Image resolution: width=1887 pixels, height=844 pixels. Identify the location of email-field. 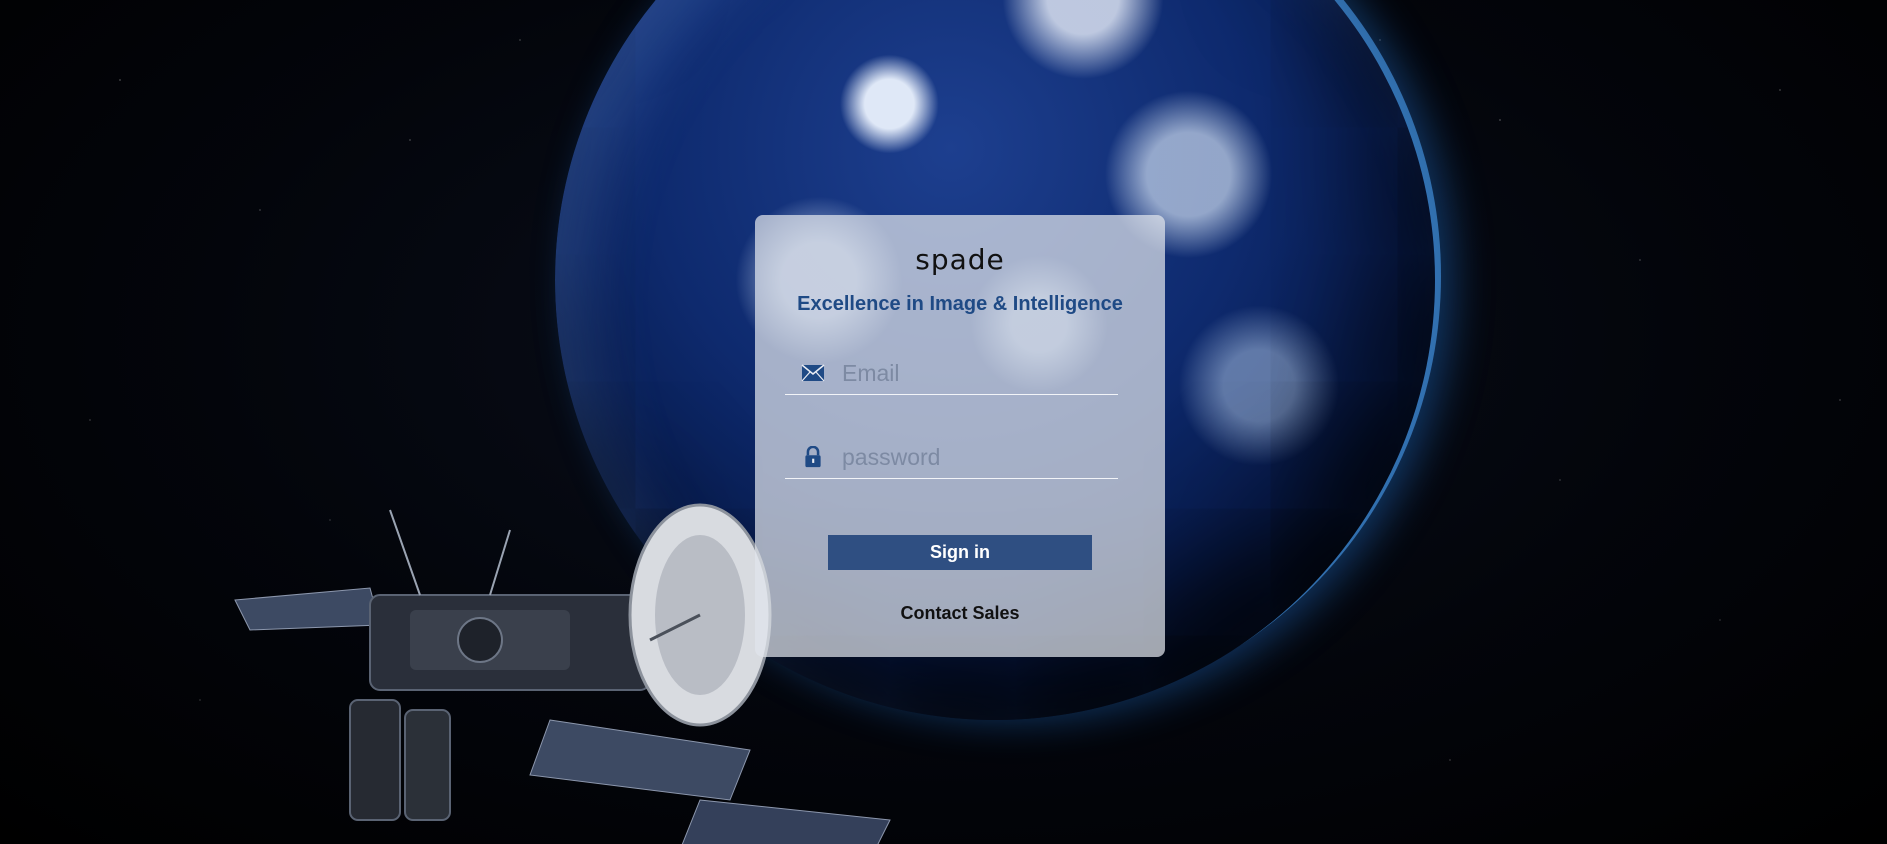
(951, 373).